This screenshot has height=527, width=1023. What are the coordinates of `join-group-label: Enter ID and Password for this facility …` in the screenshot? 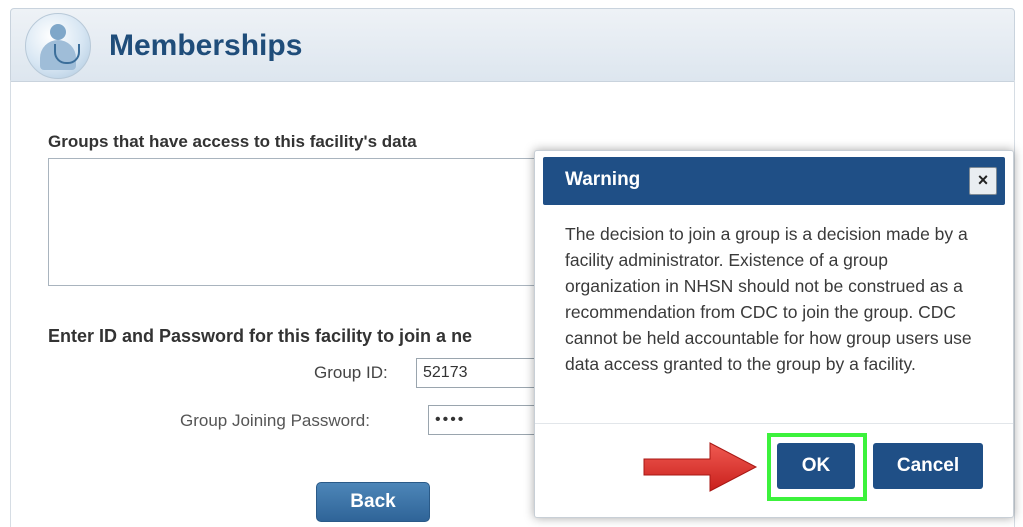 It's located at (260, 336).